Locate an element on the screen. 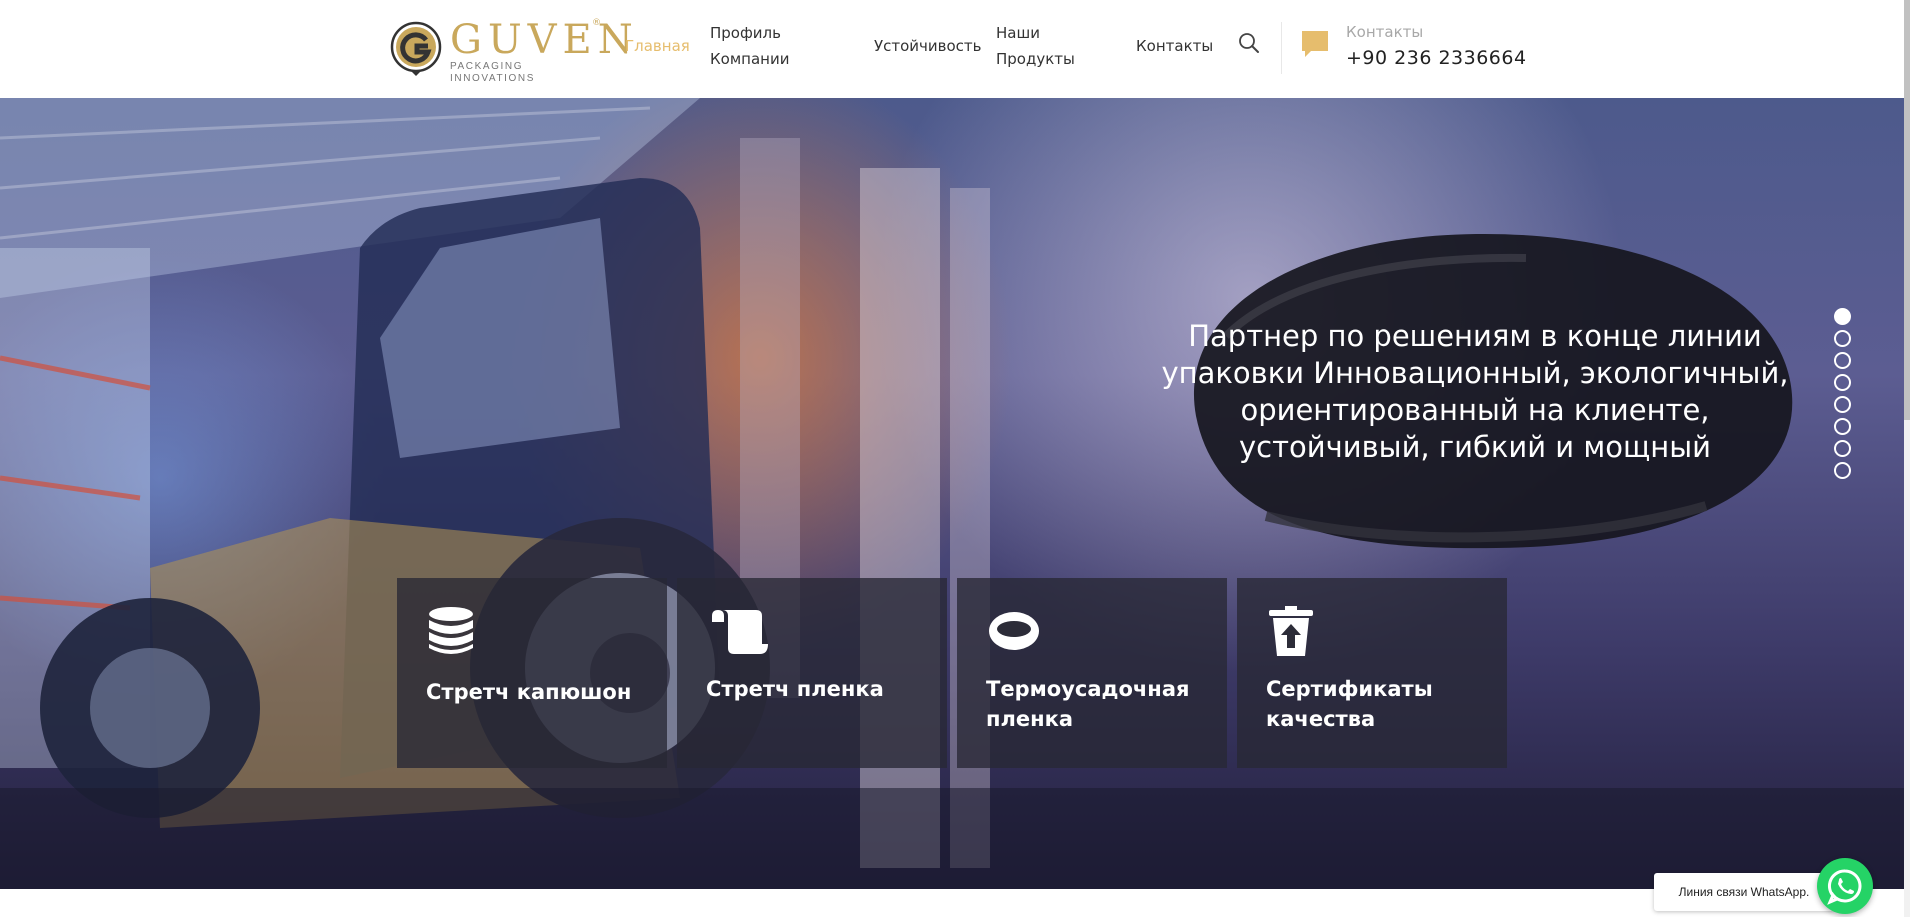  logo-registered-mark: ® is located at coordinates (596, 23).